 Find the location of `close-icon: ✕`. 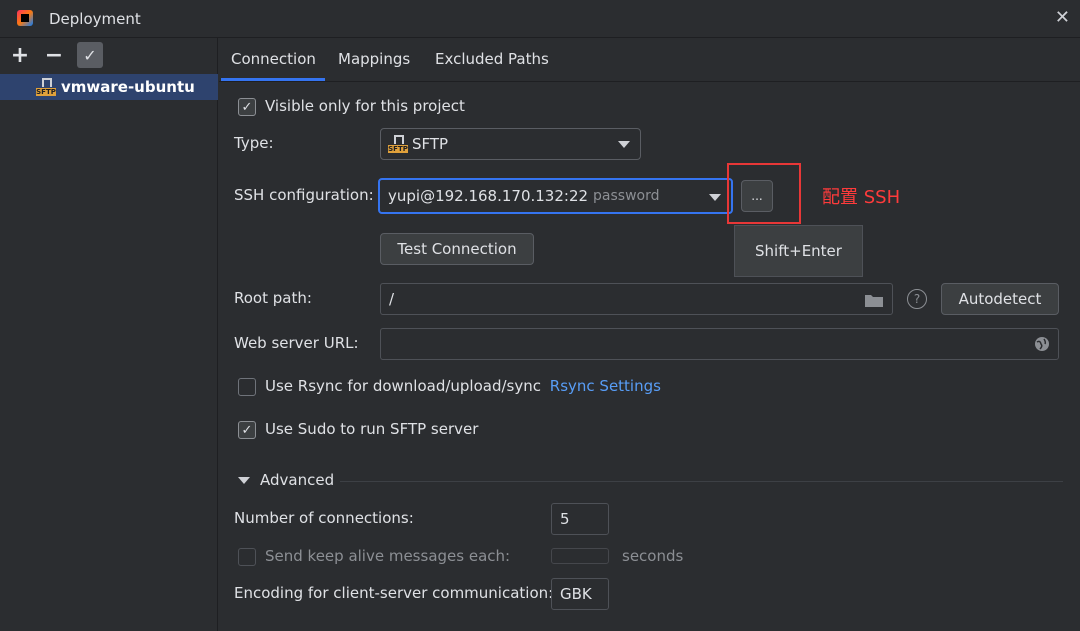

close-icon: ✕ is located at coordinates (1062, 17).